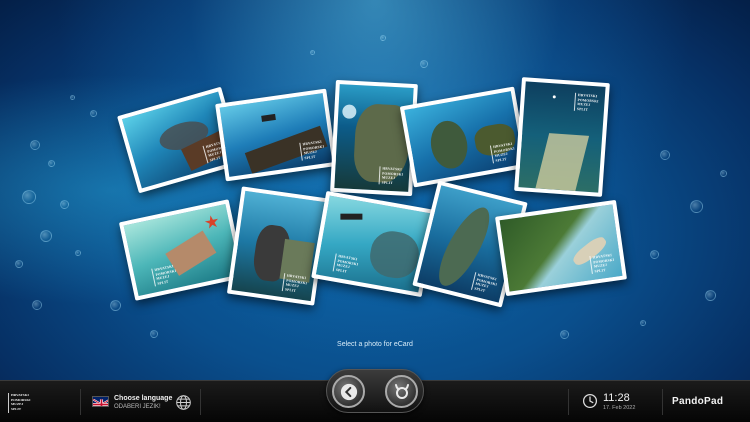  What do you see at coordinates (619, 408) in the screenshot?
I see `clock-date: 17. Feb 2022` at bounding box center [619, 408].